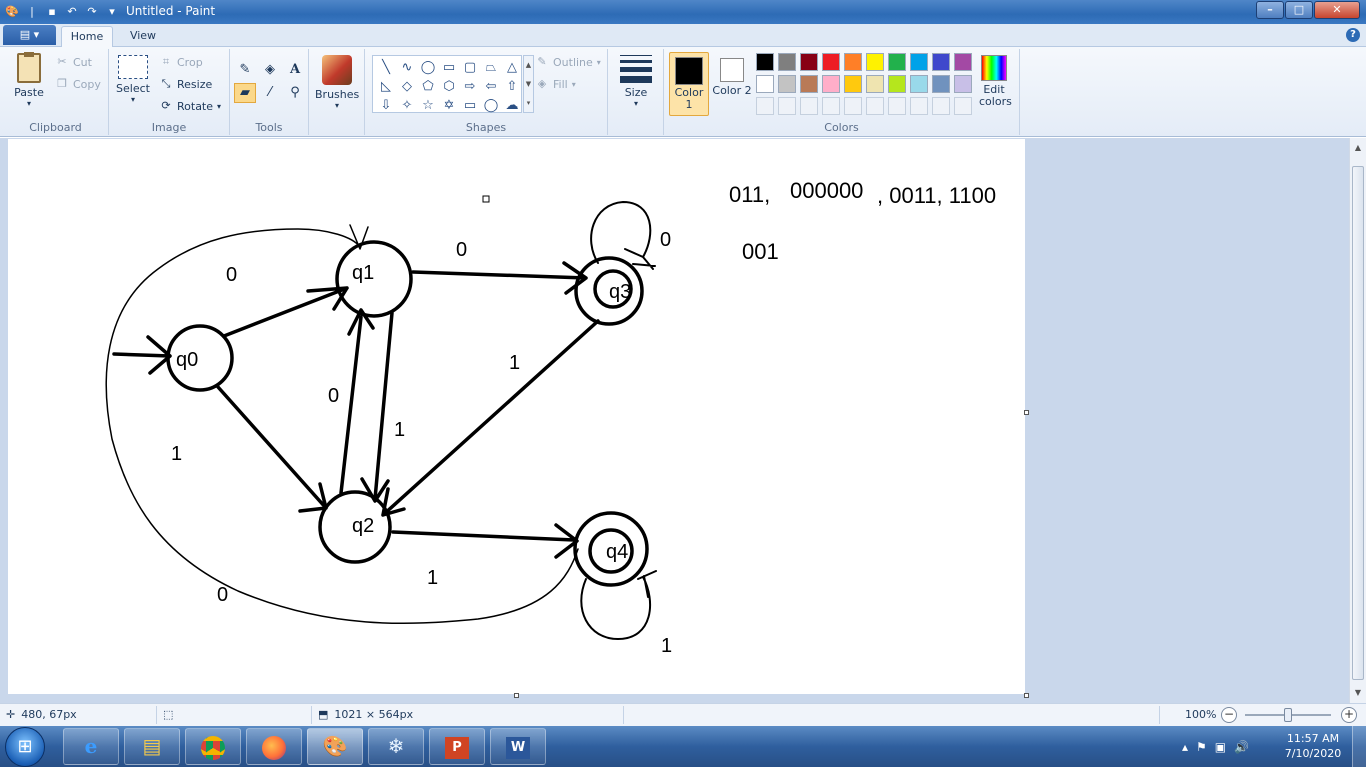  Describe the element at coordinates (636, 81) in the screenshot. I see `size-button: Size ▾` at that location.